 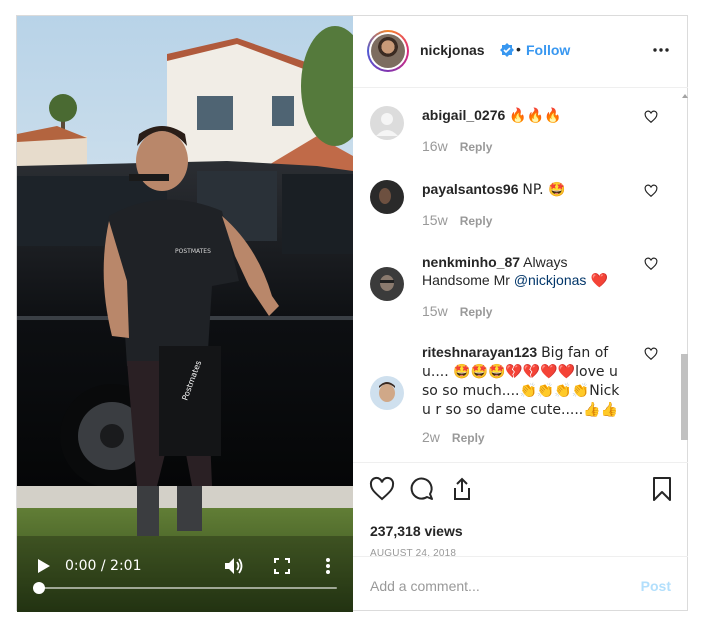 I want to click on scrollbar-thumb, so click(x=684, y=397).